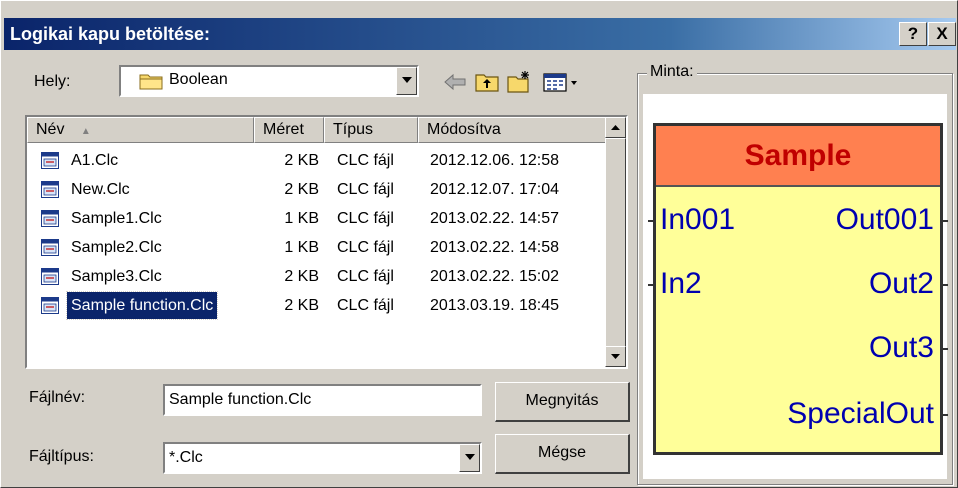 The width and height of the screenshot is (958, 488). I want to click on scroll-thumb, so click(615, 243).